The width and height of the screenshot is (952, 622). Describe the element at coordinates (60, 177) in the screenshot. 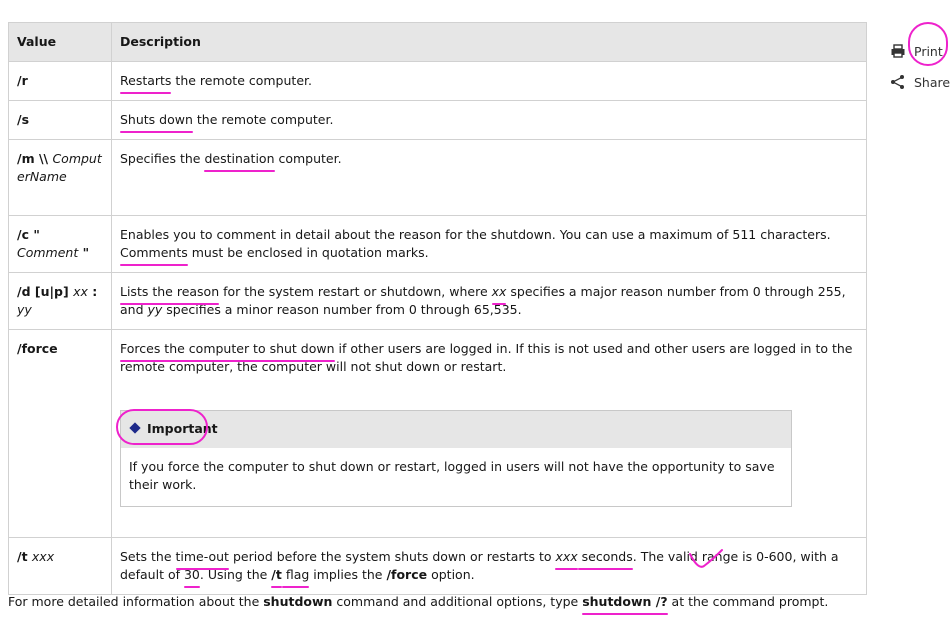

I see `param-value: /m \\ ComputerName` at that location.